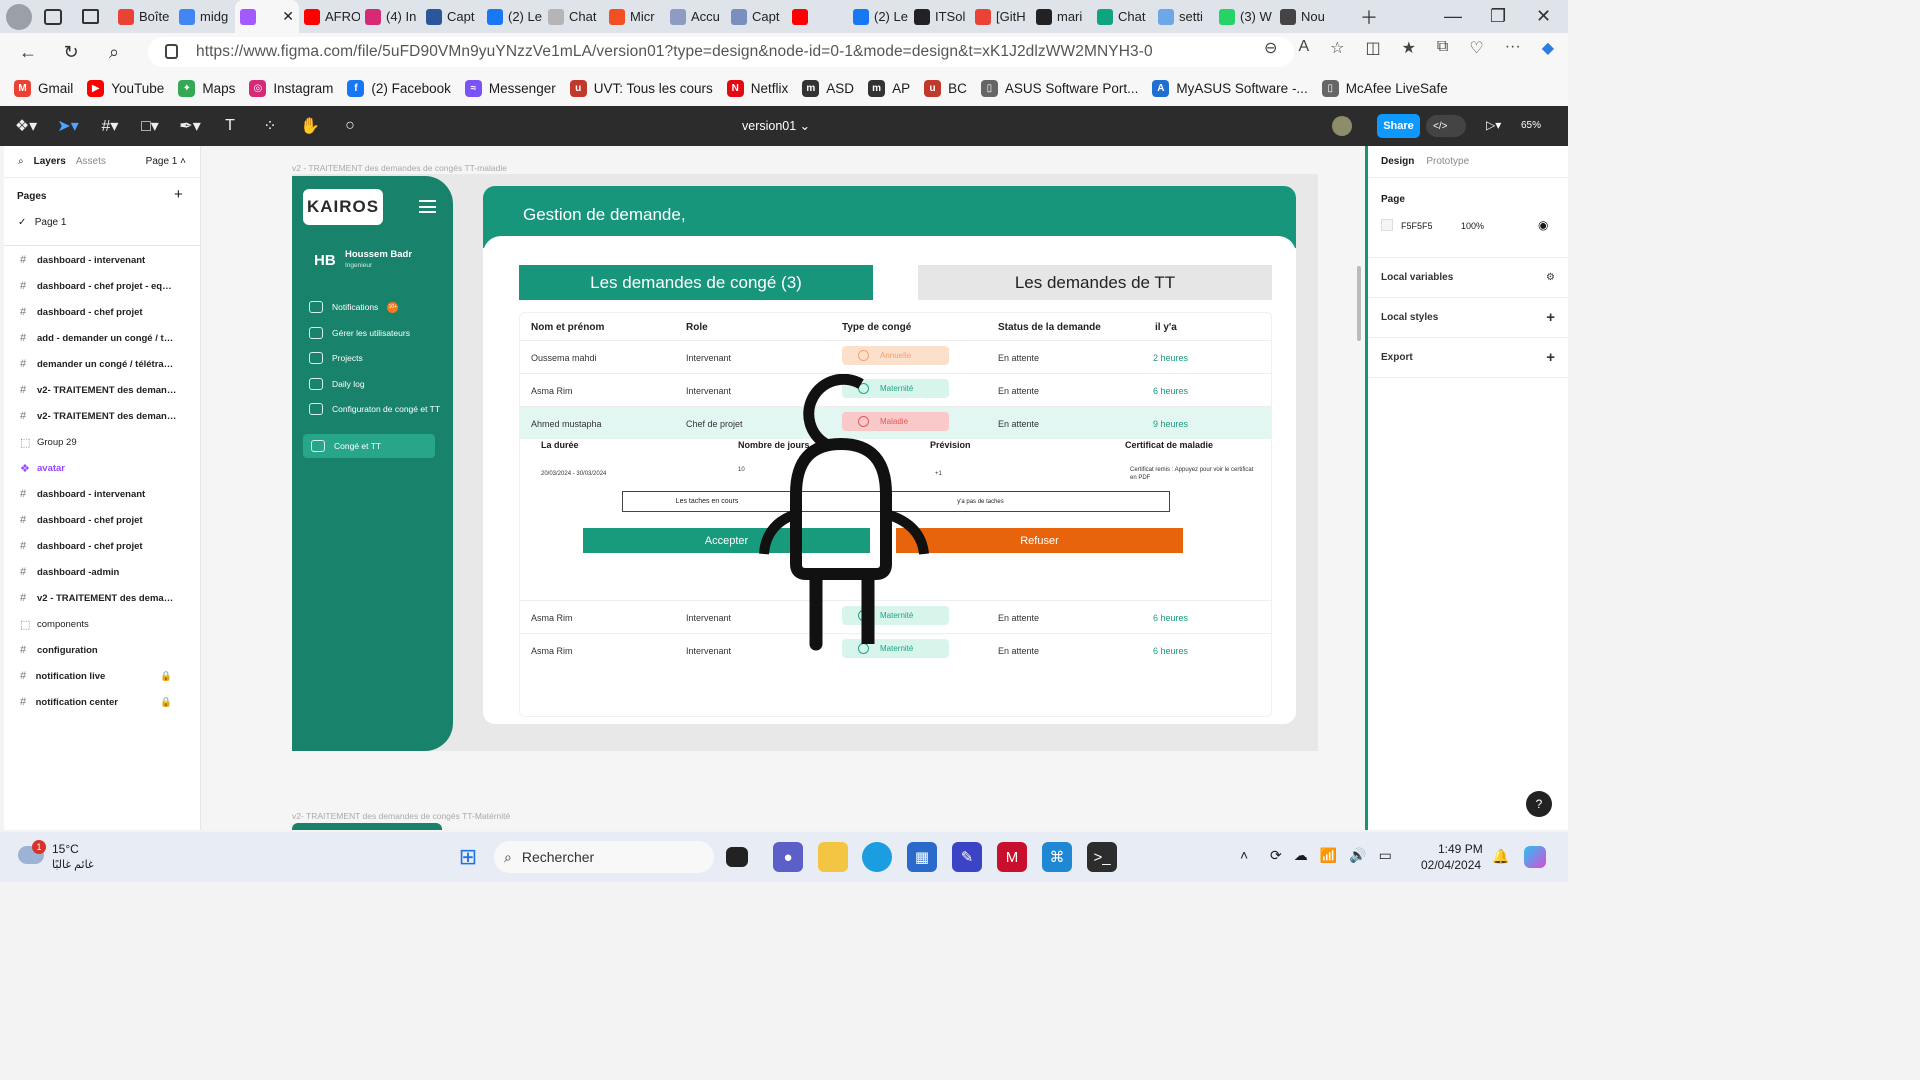 The image size is (1920, 1080). What do you see at coordinates (1183, 16) in the screenshot?
I see `browser-tab: setti` at bounding box center [1183, 16].